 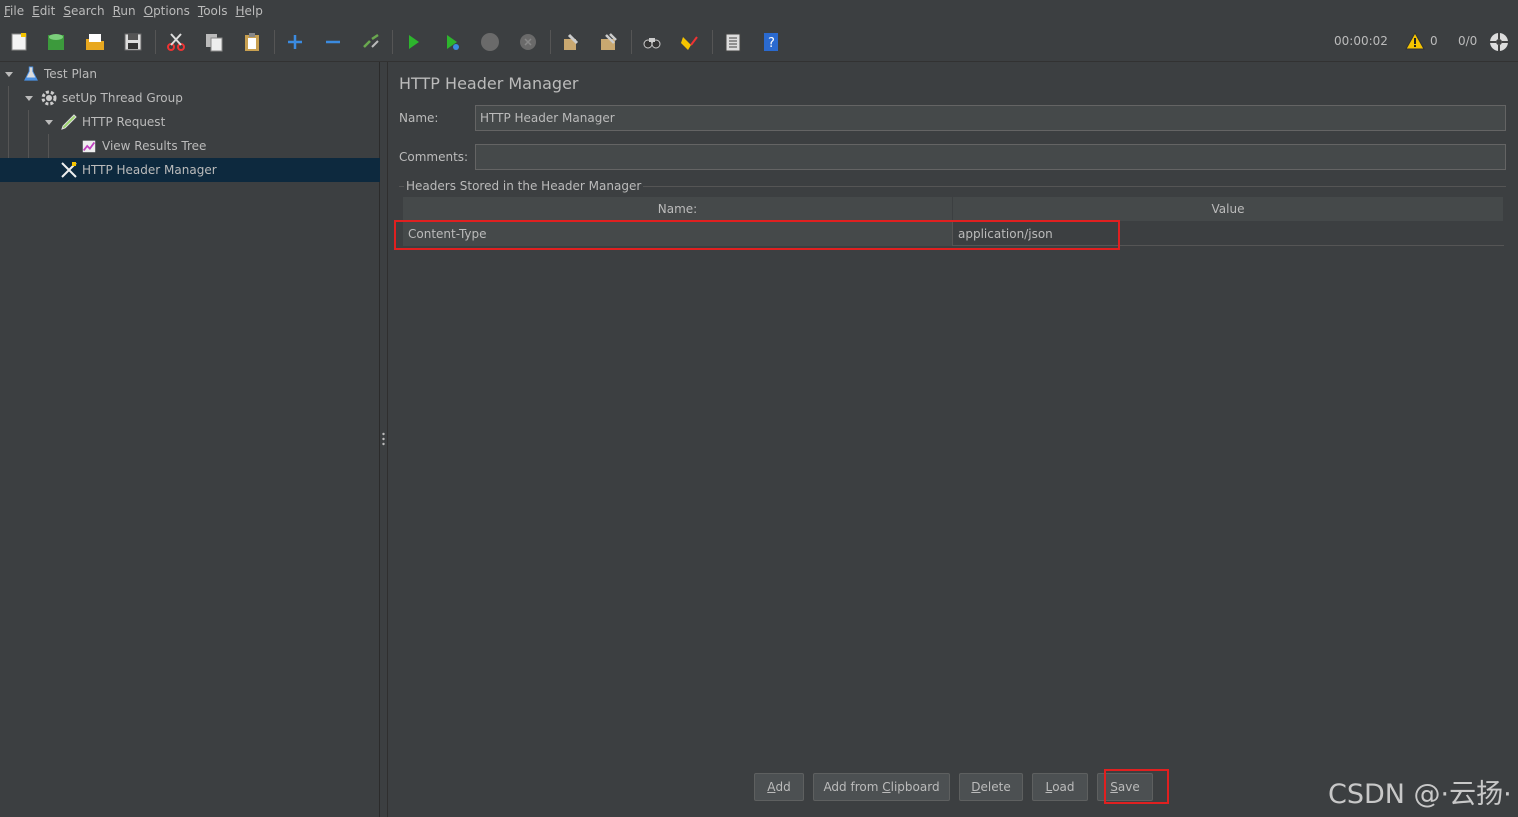 I want to click on menu-options: Options, so click(x=167, y=11).